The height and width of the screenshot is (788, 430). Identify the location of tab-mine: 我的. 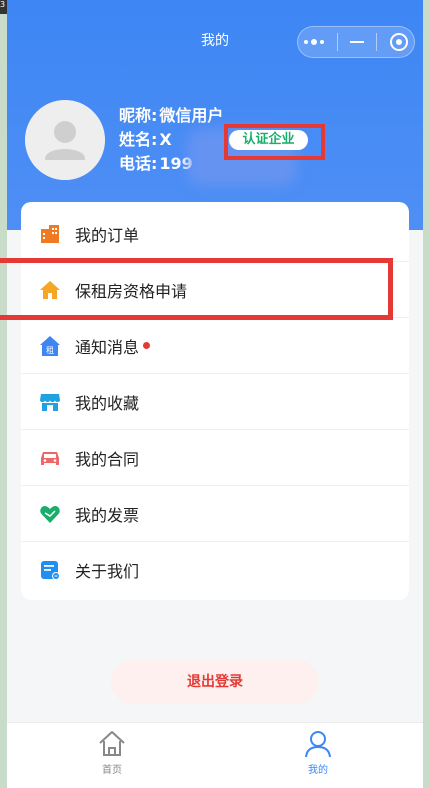
(318, 752).